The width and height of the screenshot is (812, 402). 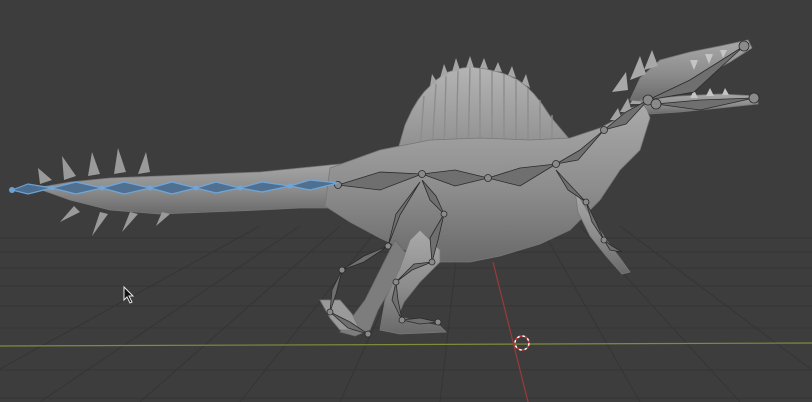 I want to click on y-axis-line, so click(x=510, y=331).